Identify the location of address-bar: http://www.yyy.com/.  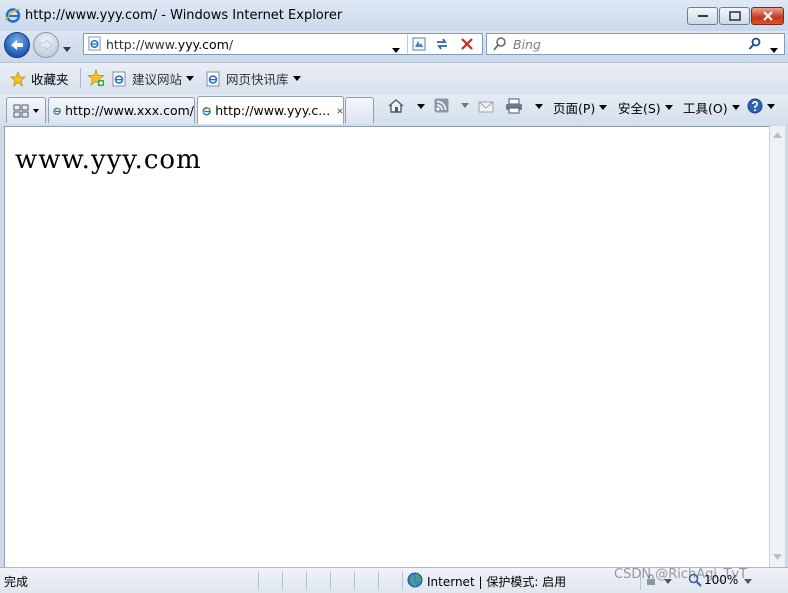
(283, 44).